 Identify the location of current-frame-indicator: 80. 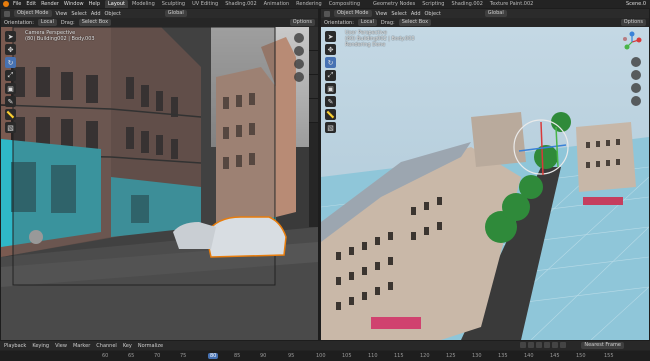
(213, 356).